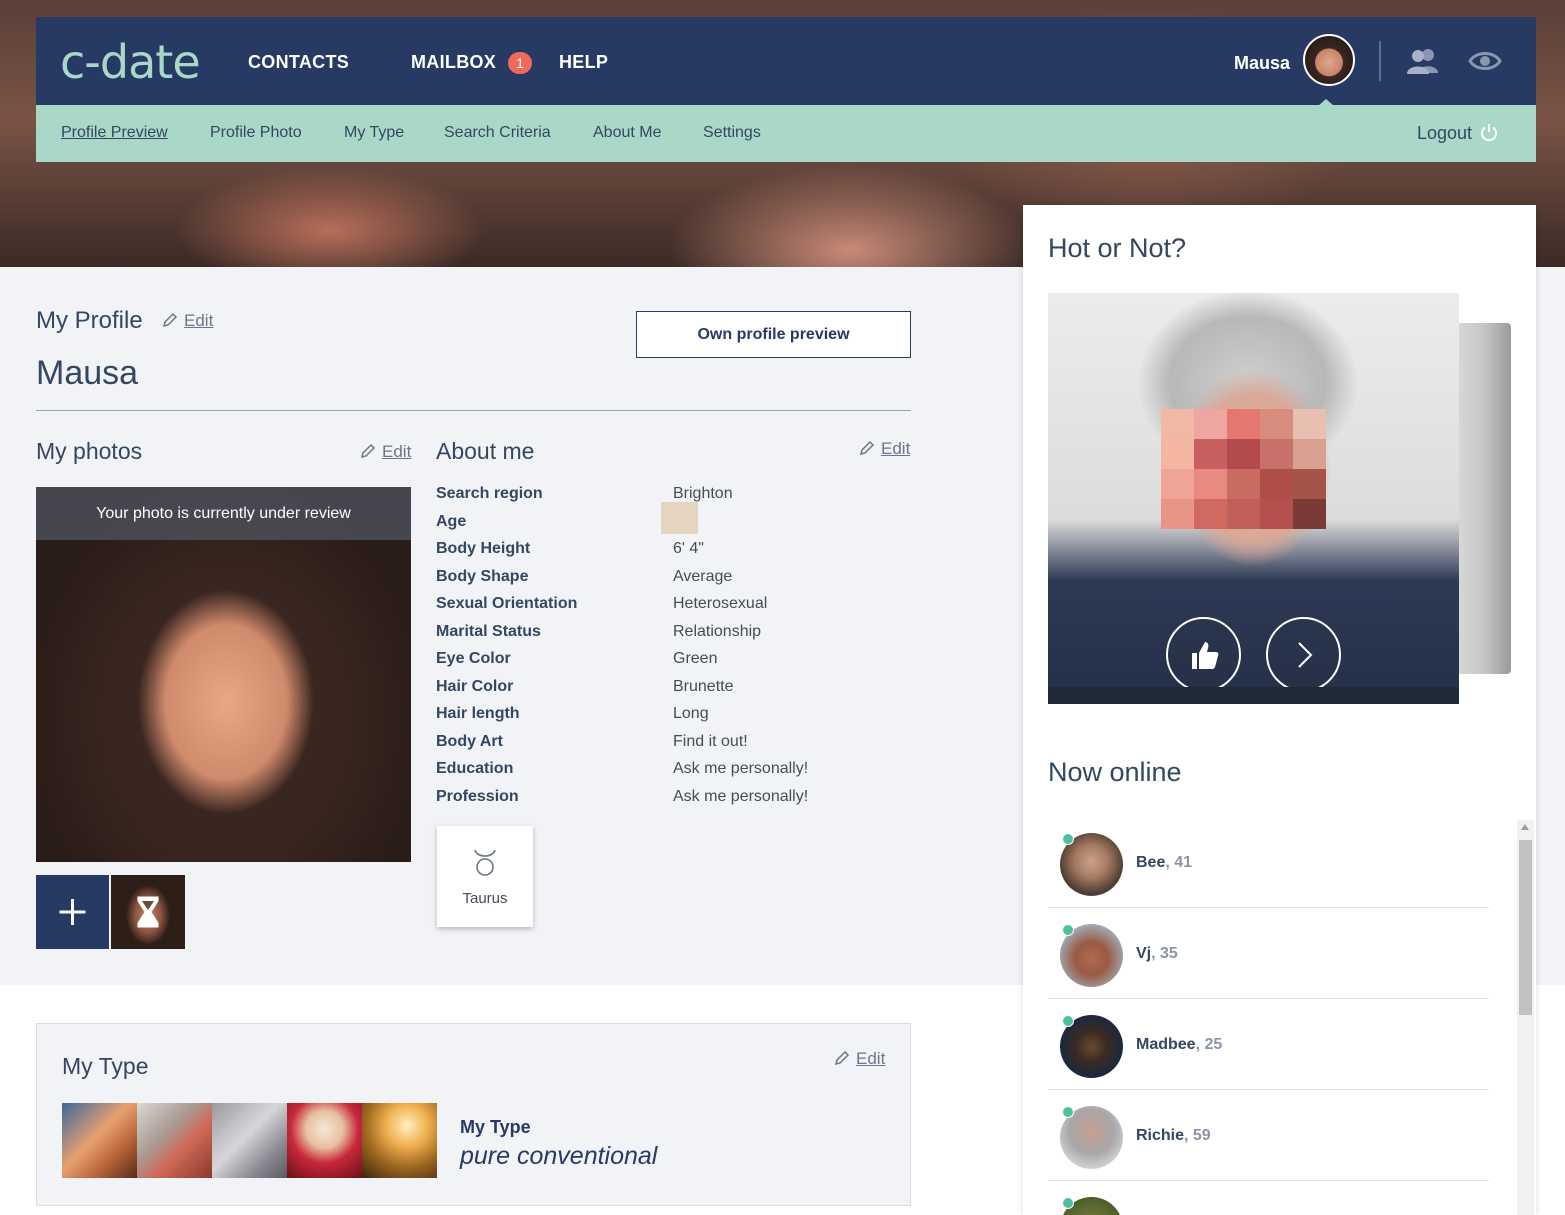 This screenshot has height=1215, width=1565. I want to click on about-value-education: Ask me personally!, so click(741, 768).